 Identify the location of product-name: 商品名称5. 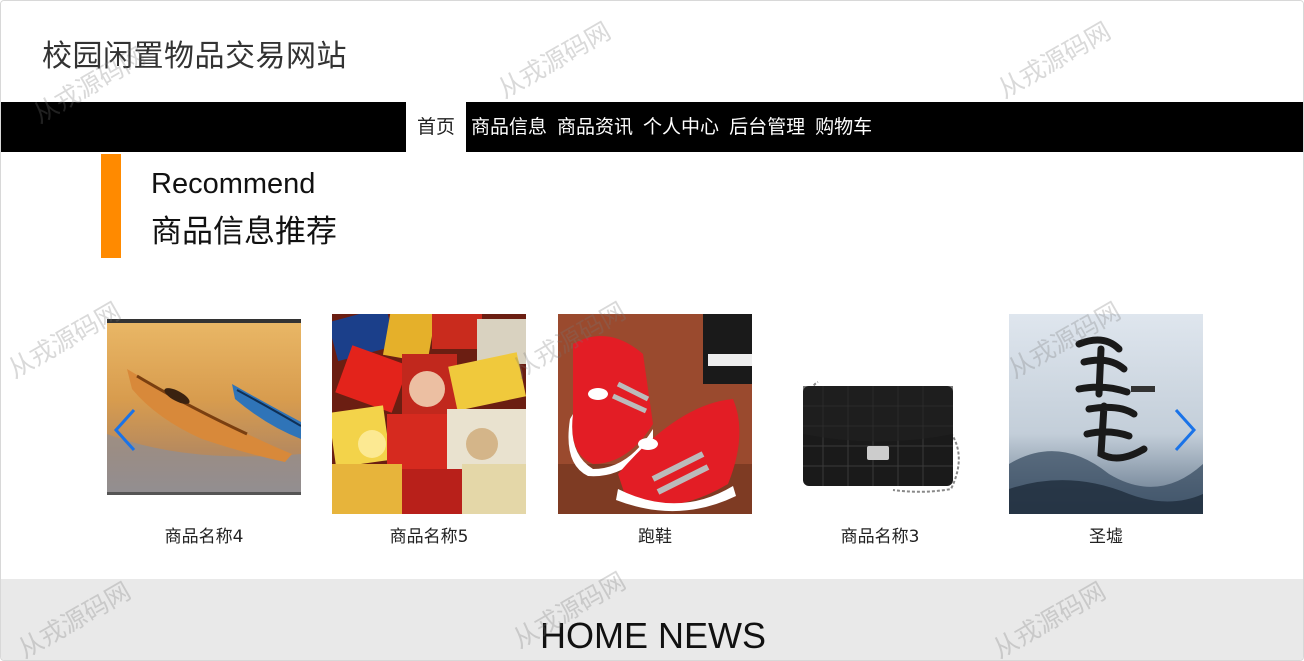
(429, 534).